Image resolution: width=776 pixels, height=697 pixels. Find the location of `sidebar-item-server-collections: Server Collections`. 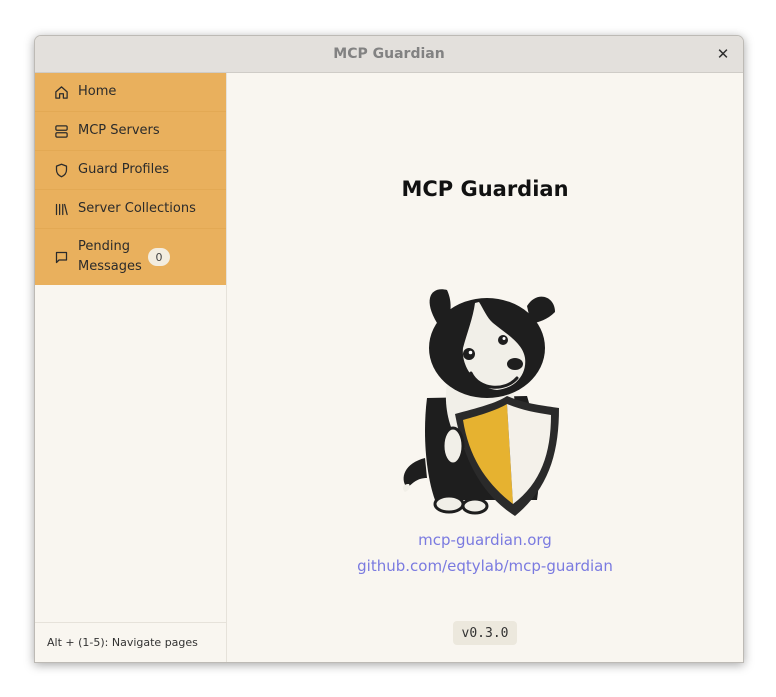

sidebar-item-server-collections: Server Collections is located at coordinates (130, 209).